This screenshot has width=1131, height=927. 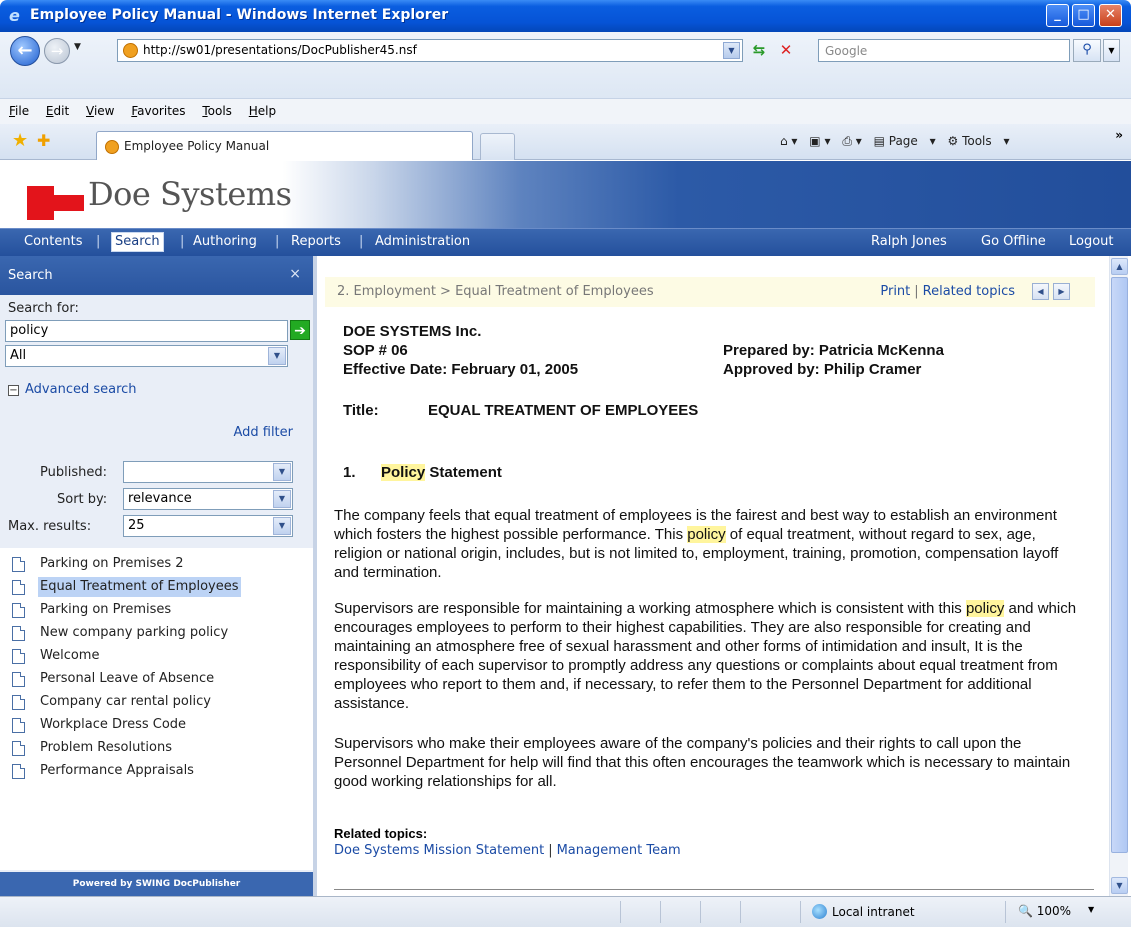 I want to click on stop-icon: ✕, so click(x=786, y=51).